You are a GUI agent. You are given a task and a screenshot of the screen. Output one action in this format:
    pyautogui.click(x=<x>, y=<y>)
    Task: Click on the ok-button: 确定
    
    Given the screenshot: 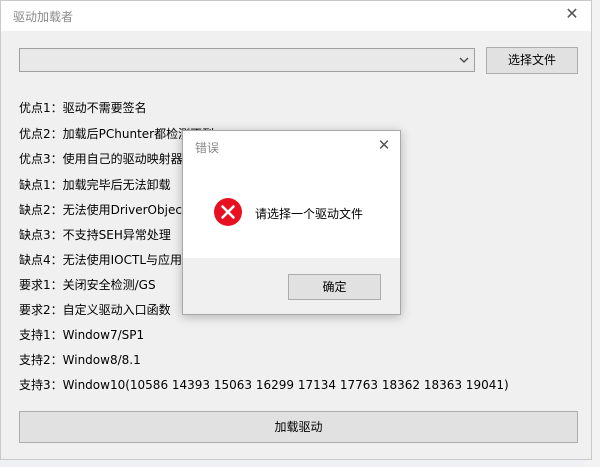 What is the action you would take?
    pyautogui.click(x=334, y=287)
    